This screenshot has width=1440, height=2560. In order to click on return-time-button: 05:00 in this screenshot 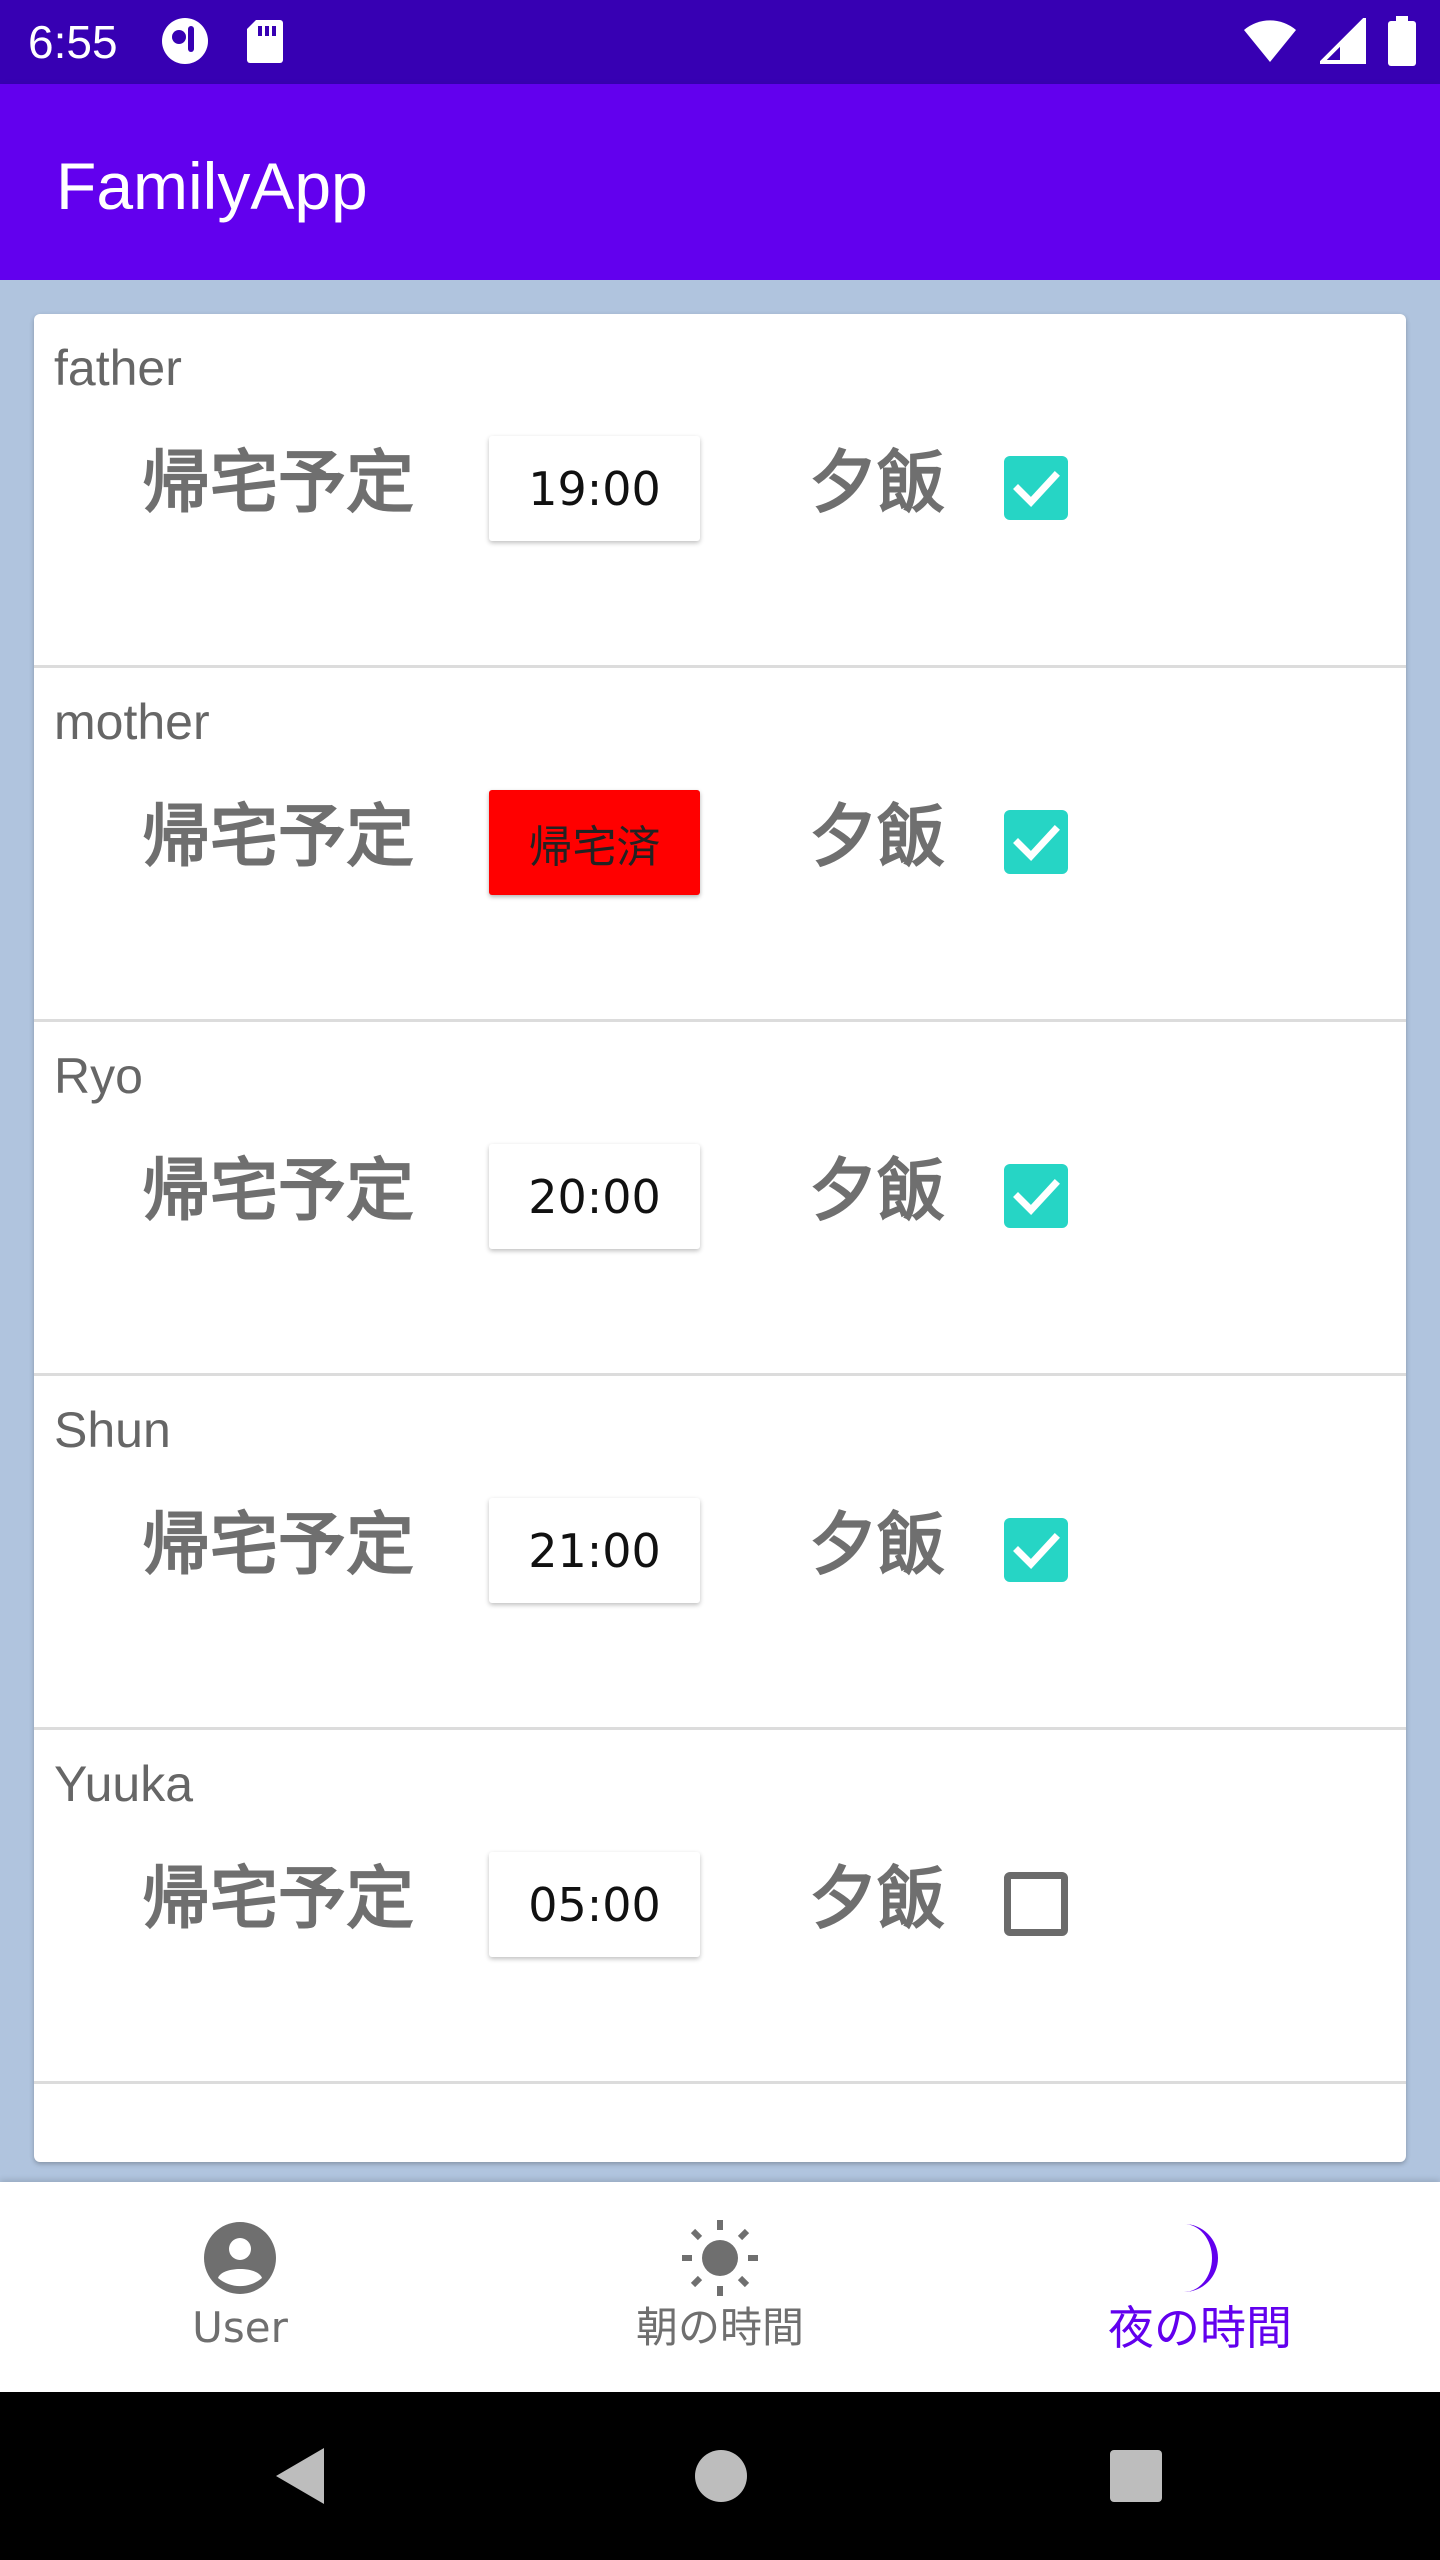, I will do `click(594, 1904)`.